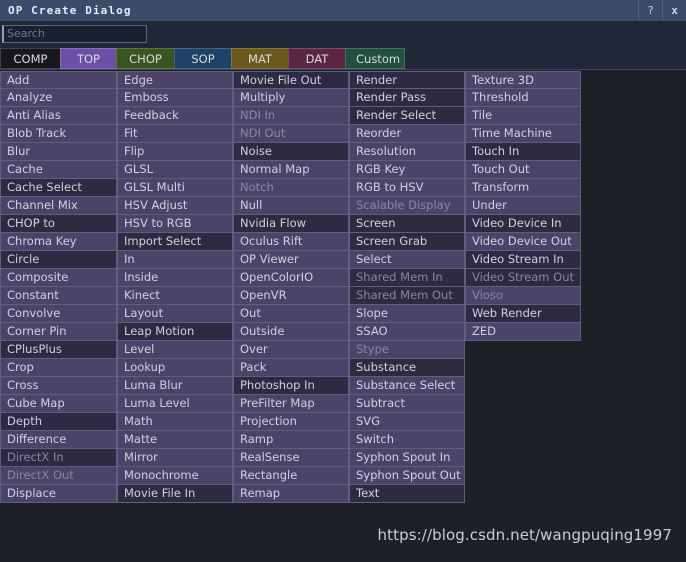 The width and height of the screenshot is (686, 562). Describe the element at coordinates (58, 494) in the screenshot. I see `operator-item: Displace` at that location.